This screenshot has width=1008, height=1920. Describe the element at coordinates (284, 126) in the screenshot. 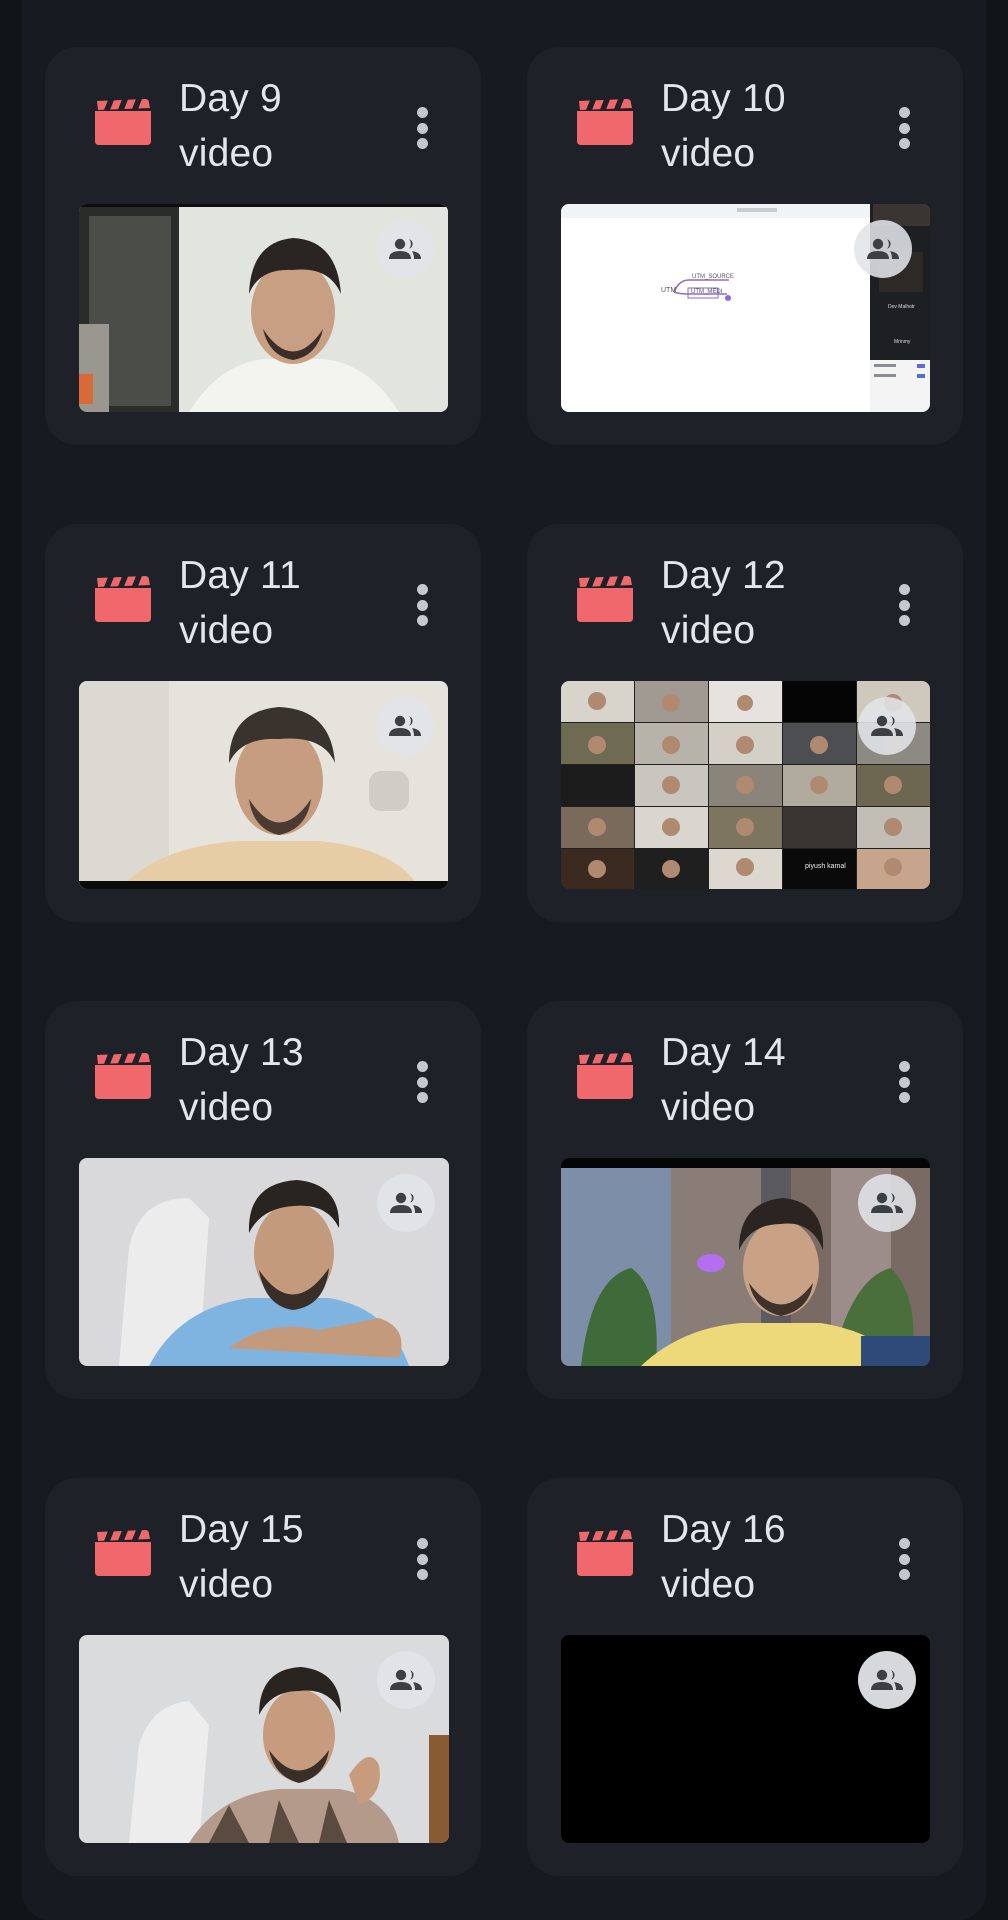

I see `video-title: Day 9 video` at that location.